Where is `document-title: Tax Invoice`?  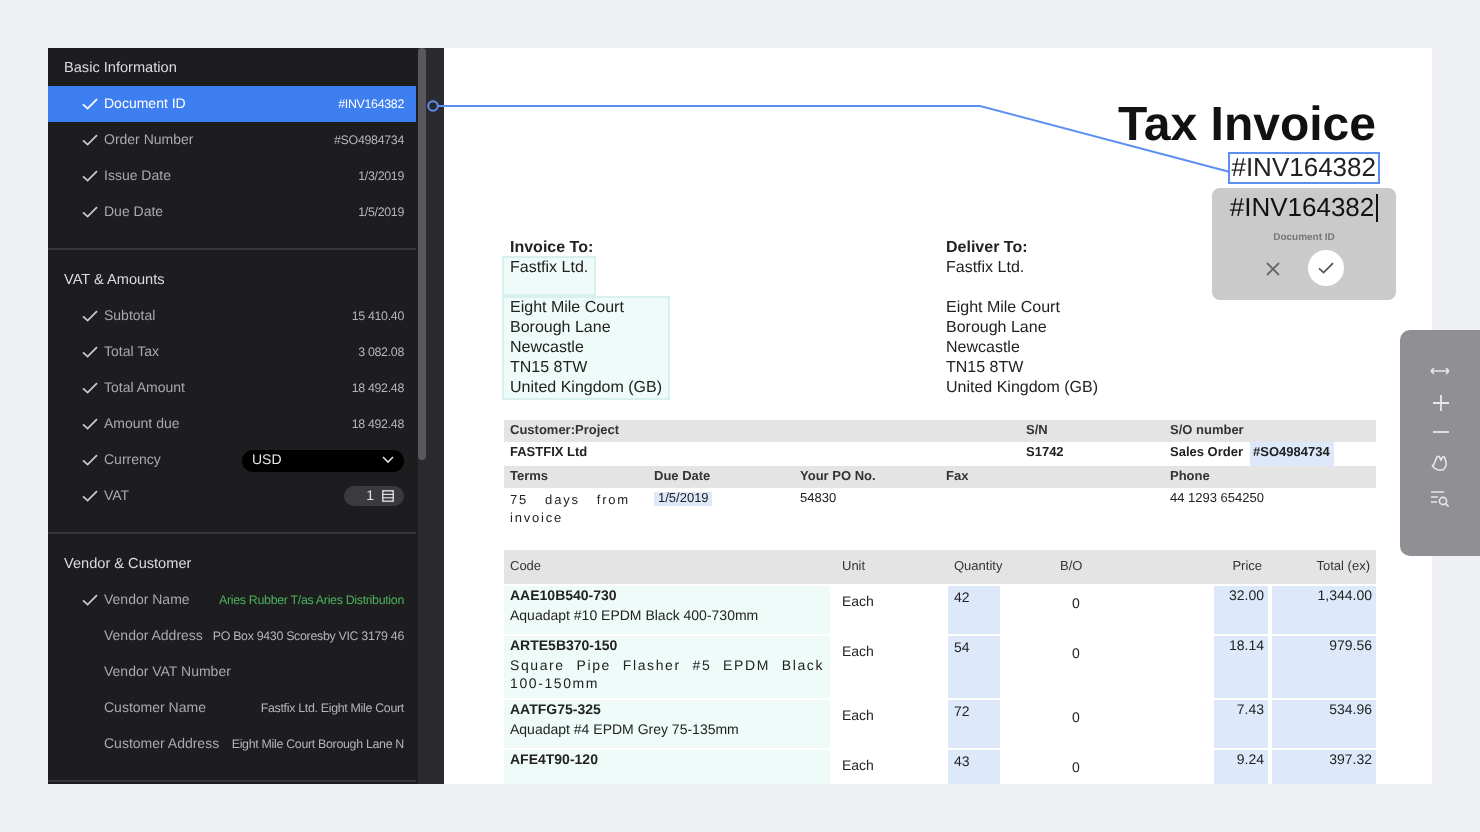 document-title: Tax Invoice is located at coordinates (1247, 126).